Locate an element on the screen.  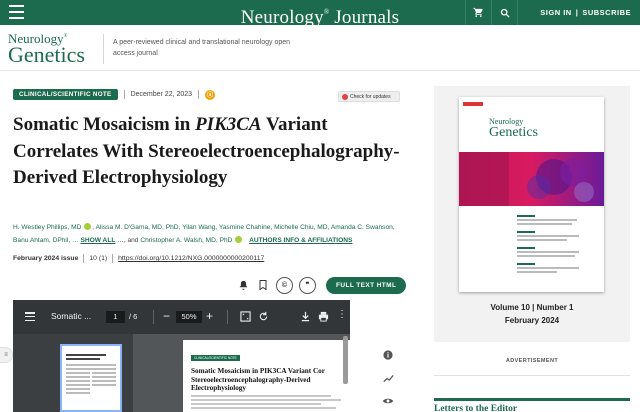
rotate-icon is located at coordinates (263, 316).